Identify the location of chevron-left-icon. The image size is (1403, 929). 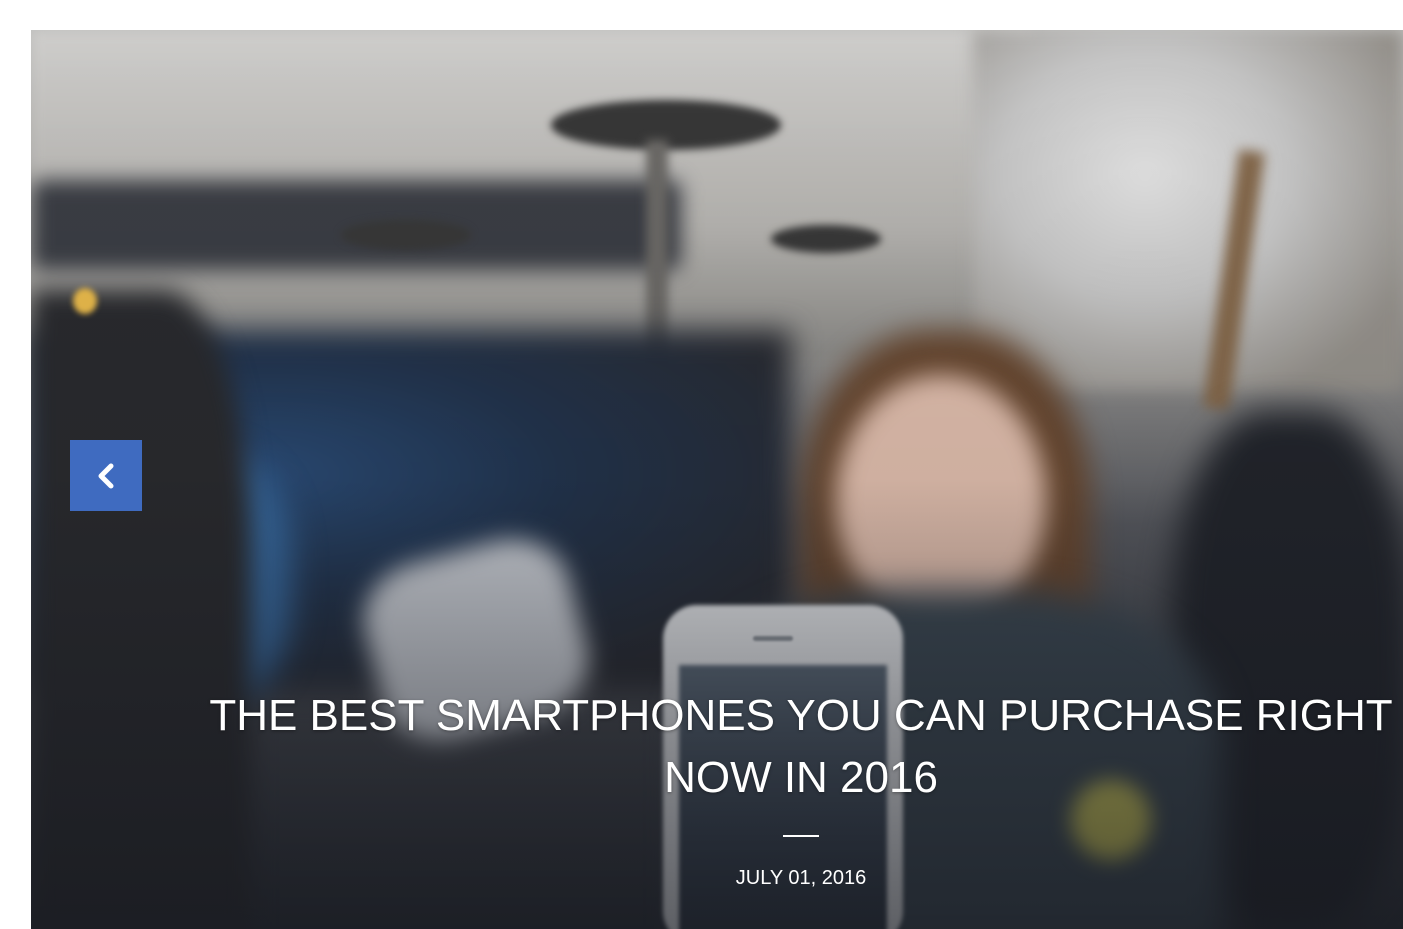
(106, 476).